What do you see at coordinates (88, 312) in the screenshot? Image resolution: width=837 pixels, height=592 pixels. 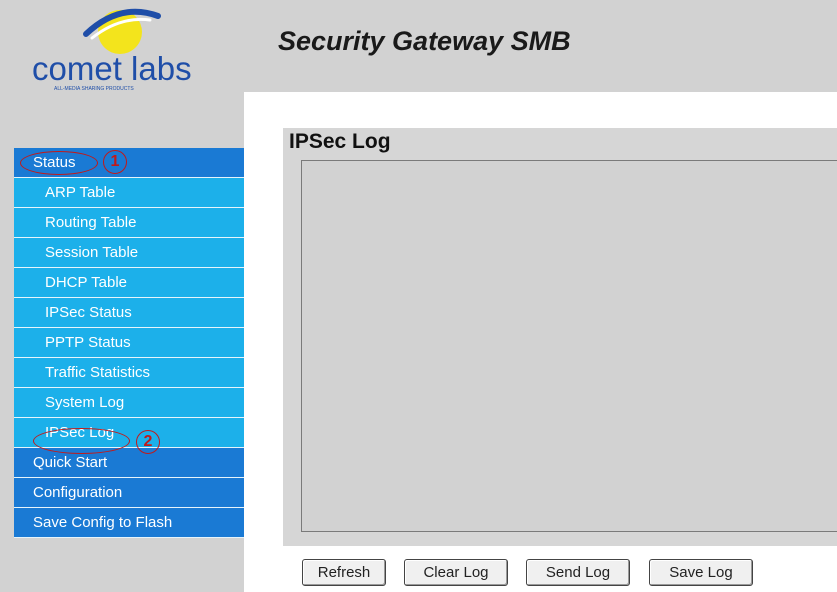 I see `sidebar-item-label: IPSec Status` at bounding box center [88, 312].